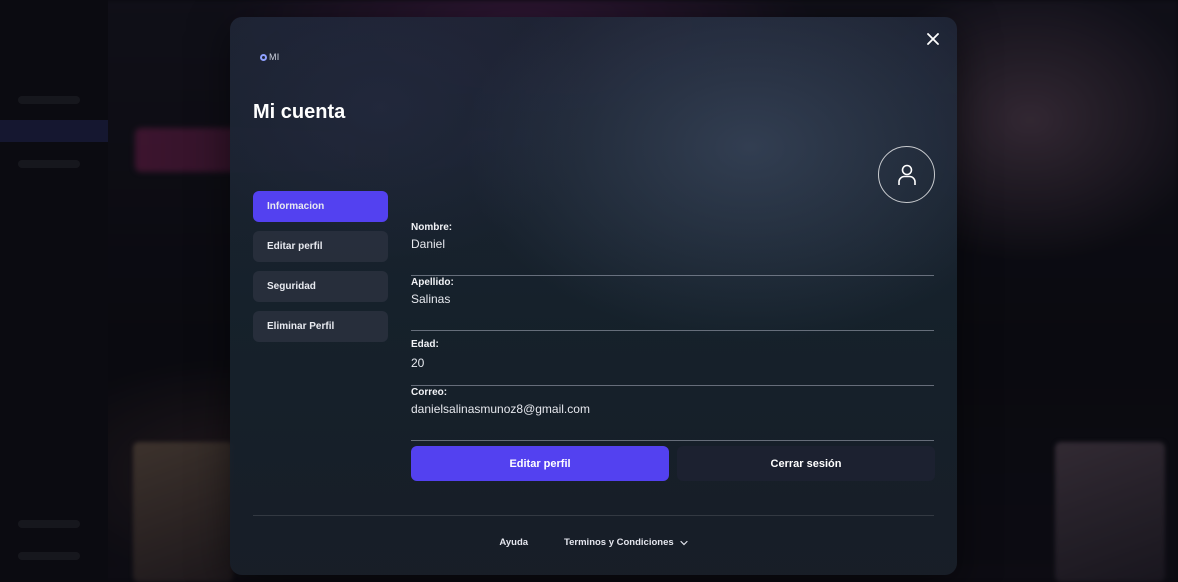 This screenshot has width=1178, height=582. I want to click on field-label: Edad:, so click(425, 344).